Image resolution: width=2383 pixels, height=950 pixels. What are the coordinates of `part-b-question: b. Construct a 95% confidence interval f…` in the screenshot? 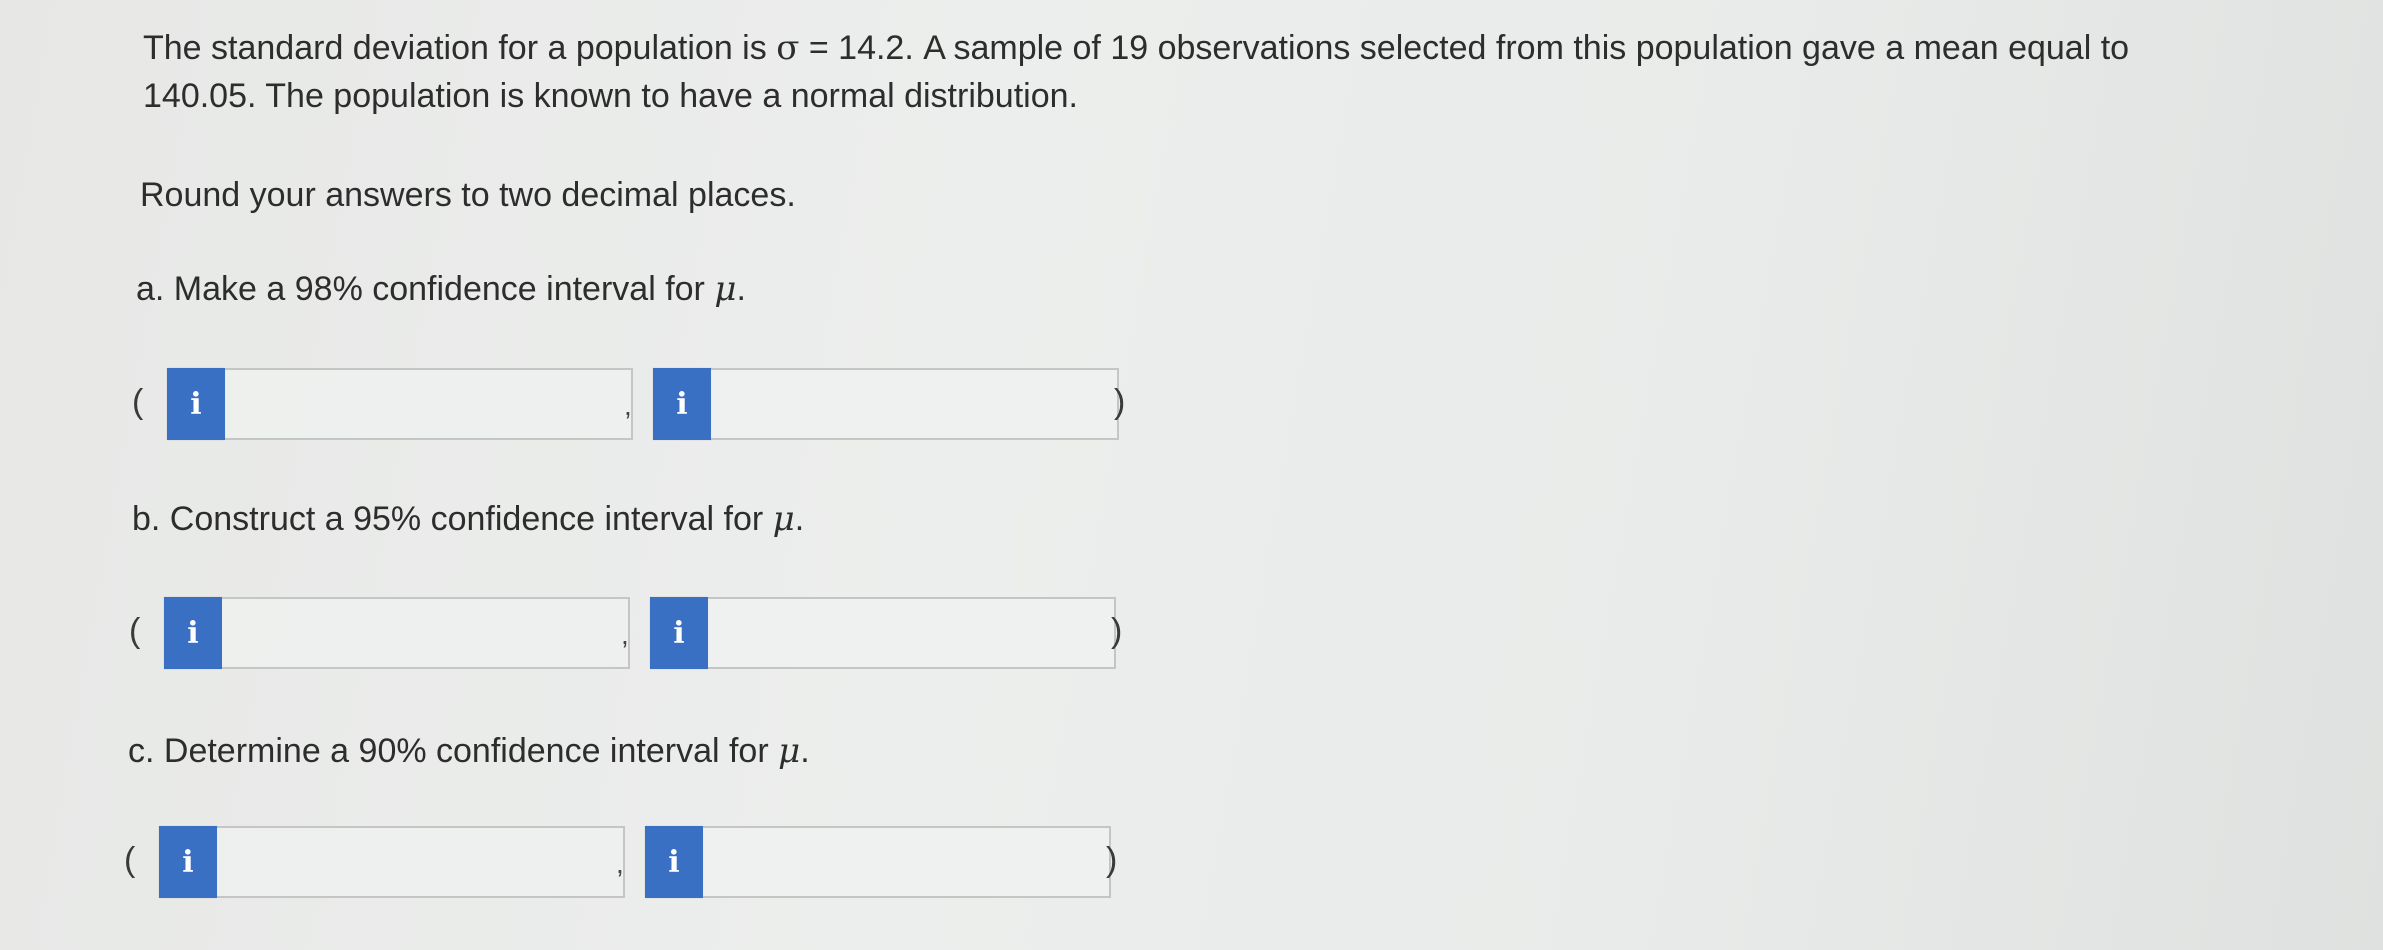 It's located at (468, 519).